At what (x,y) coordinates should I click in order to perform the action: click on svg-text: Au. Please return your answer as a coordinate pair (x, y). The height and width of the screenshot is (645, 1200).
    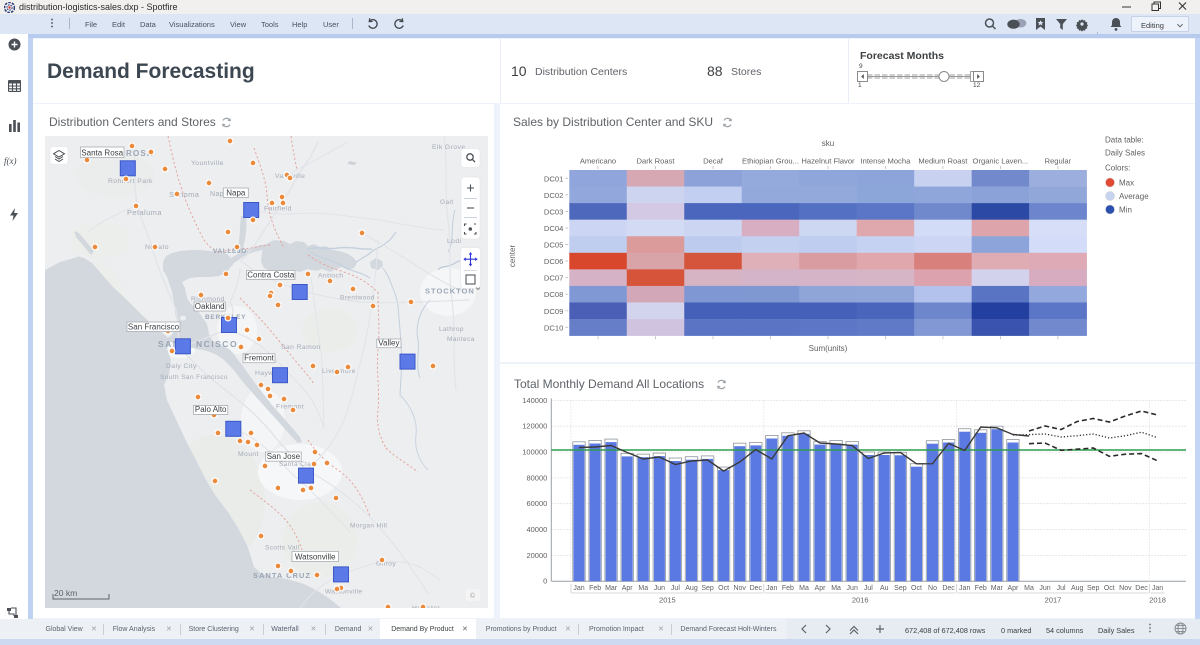
    Looking at the image, I should click on (884, 588).